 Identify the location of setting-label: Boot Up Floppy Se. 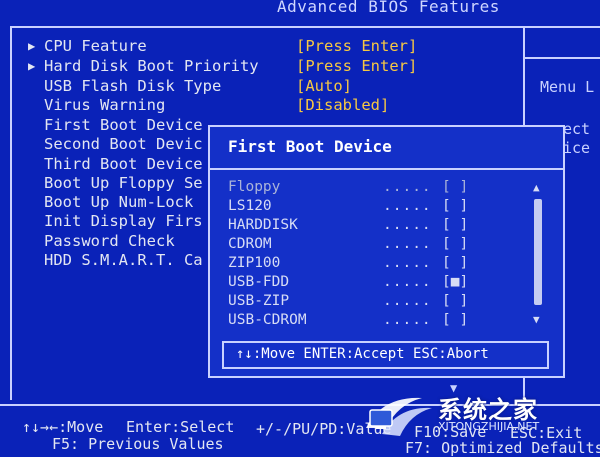
(123, 183).